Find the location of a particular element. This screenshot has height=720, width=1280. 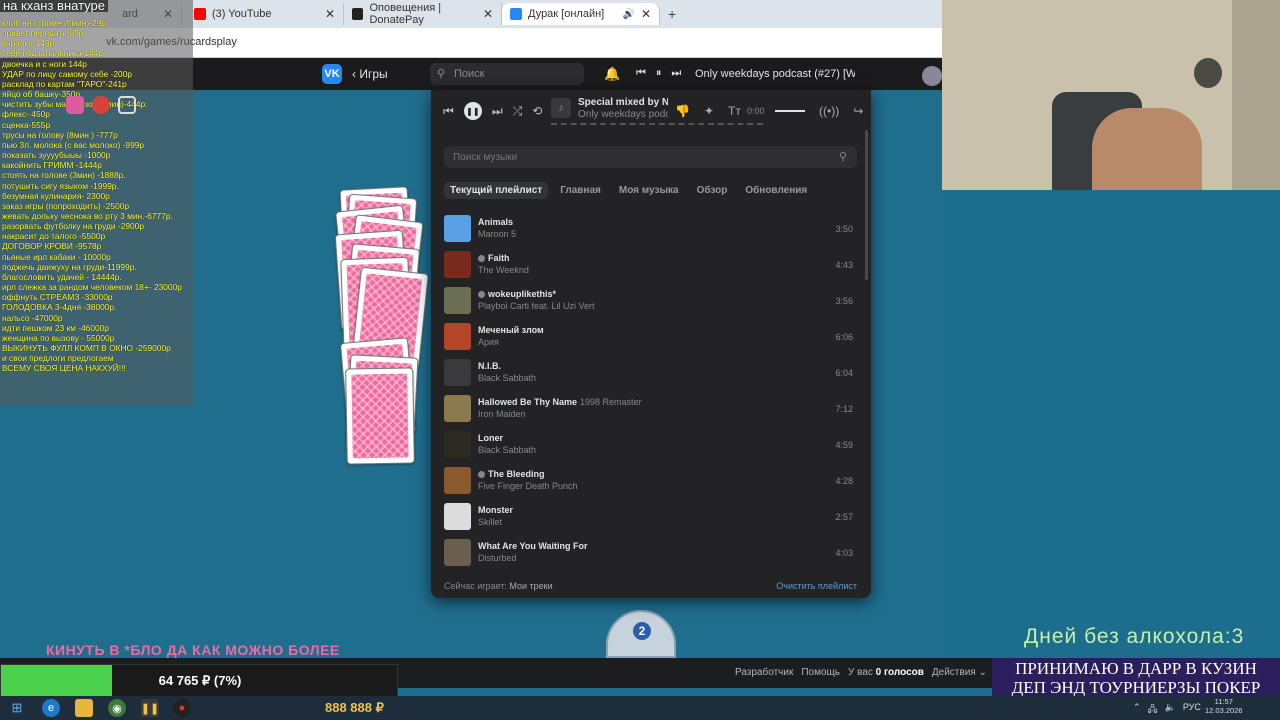

shuffle-icon: ⤮ is located at coordinates (518, 111).